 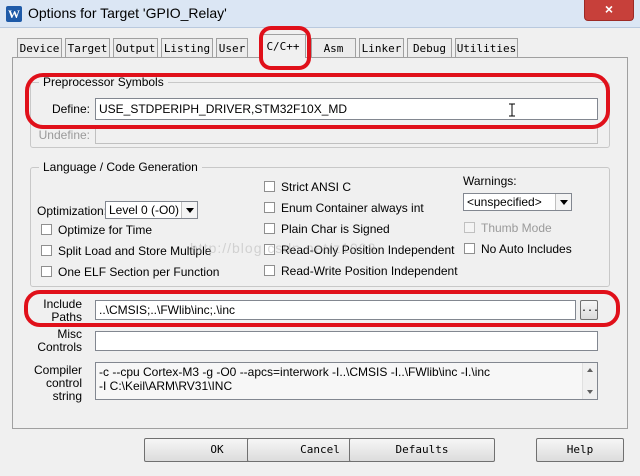 I want to click on plain-char-checkbox, so click(x=269, y=228).